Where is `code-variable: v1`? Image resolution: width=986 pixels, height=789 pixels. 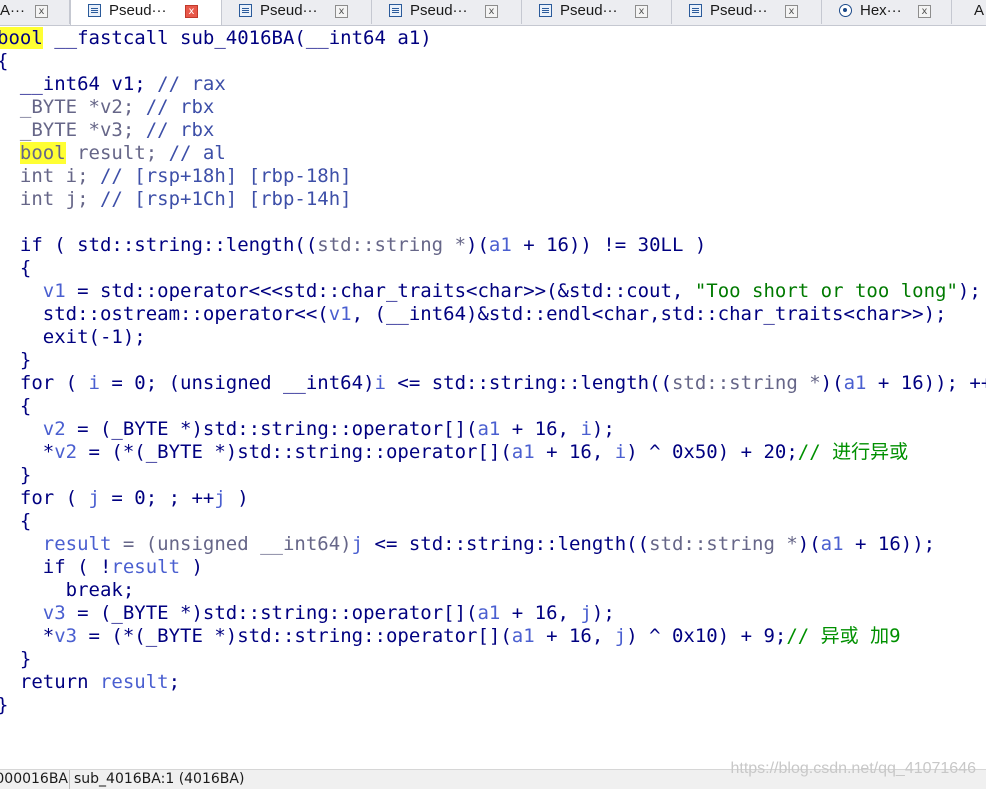 code-variable: v1 is located at coordinates (54, 291).